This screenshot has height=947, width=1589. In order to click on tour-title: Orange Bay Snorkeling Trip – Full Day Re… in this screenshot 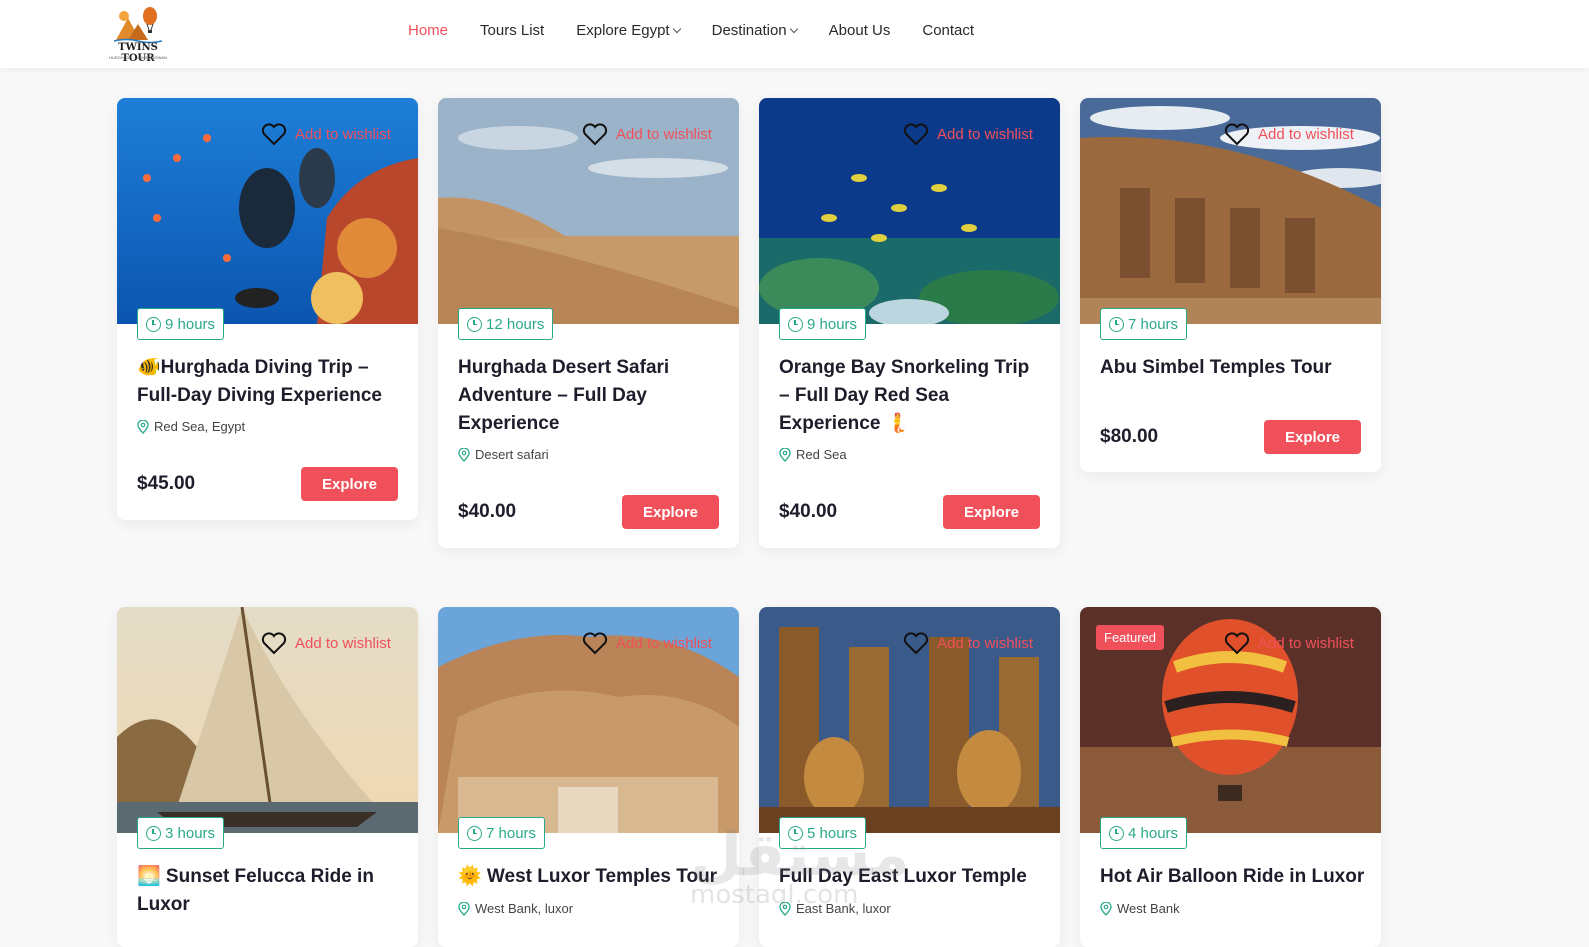, I will do `click(911, 396)`.